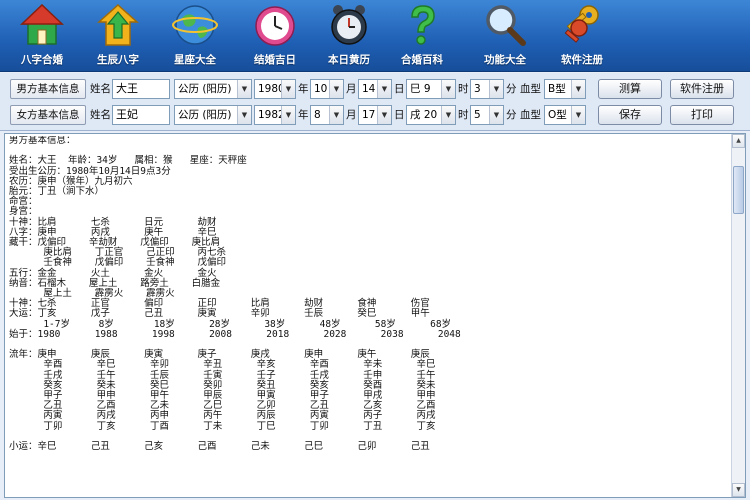 This screenshot has width=750, height=500. What do you see at coordinates (275, 60) in the screenshot?
I see `toolbar-label: 结婚吉日` at bounding box center [275, 60].